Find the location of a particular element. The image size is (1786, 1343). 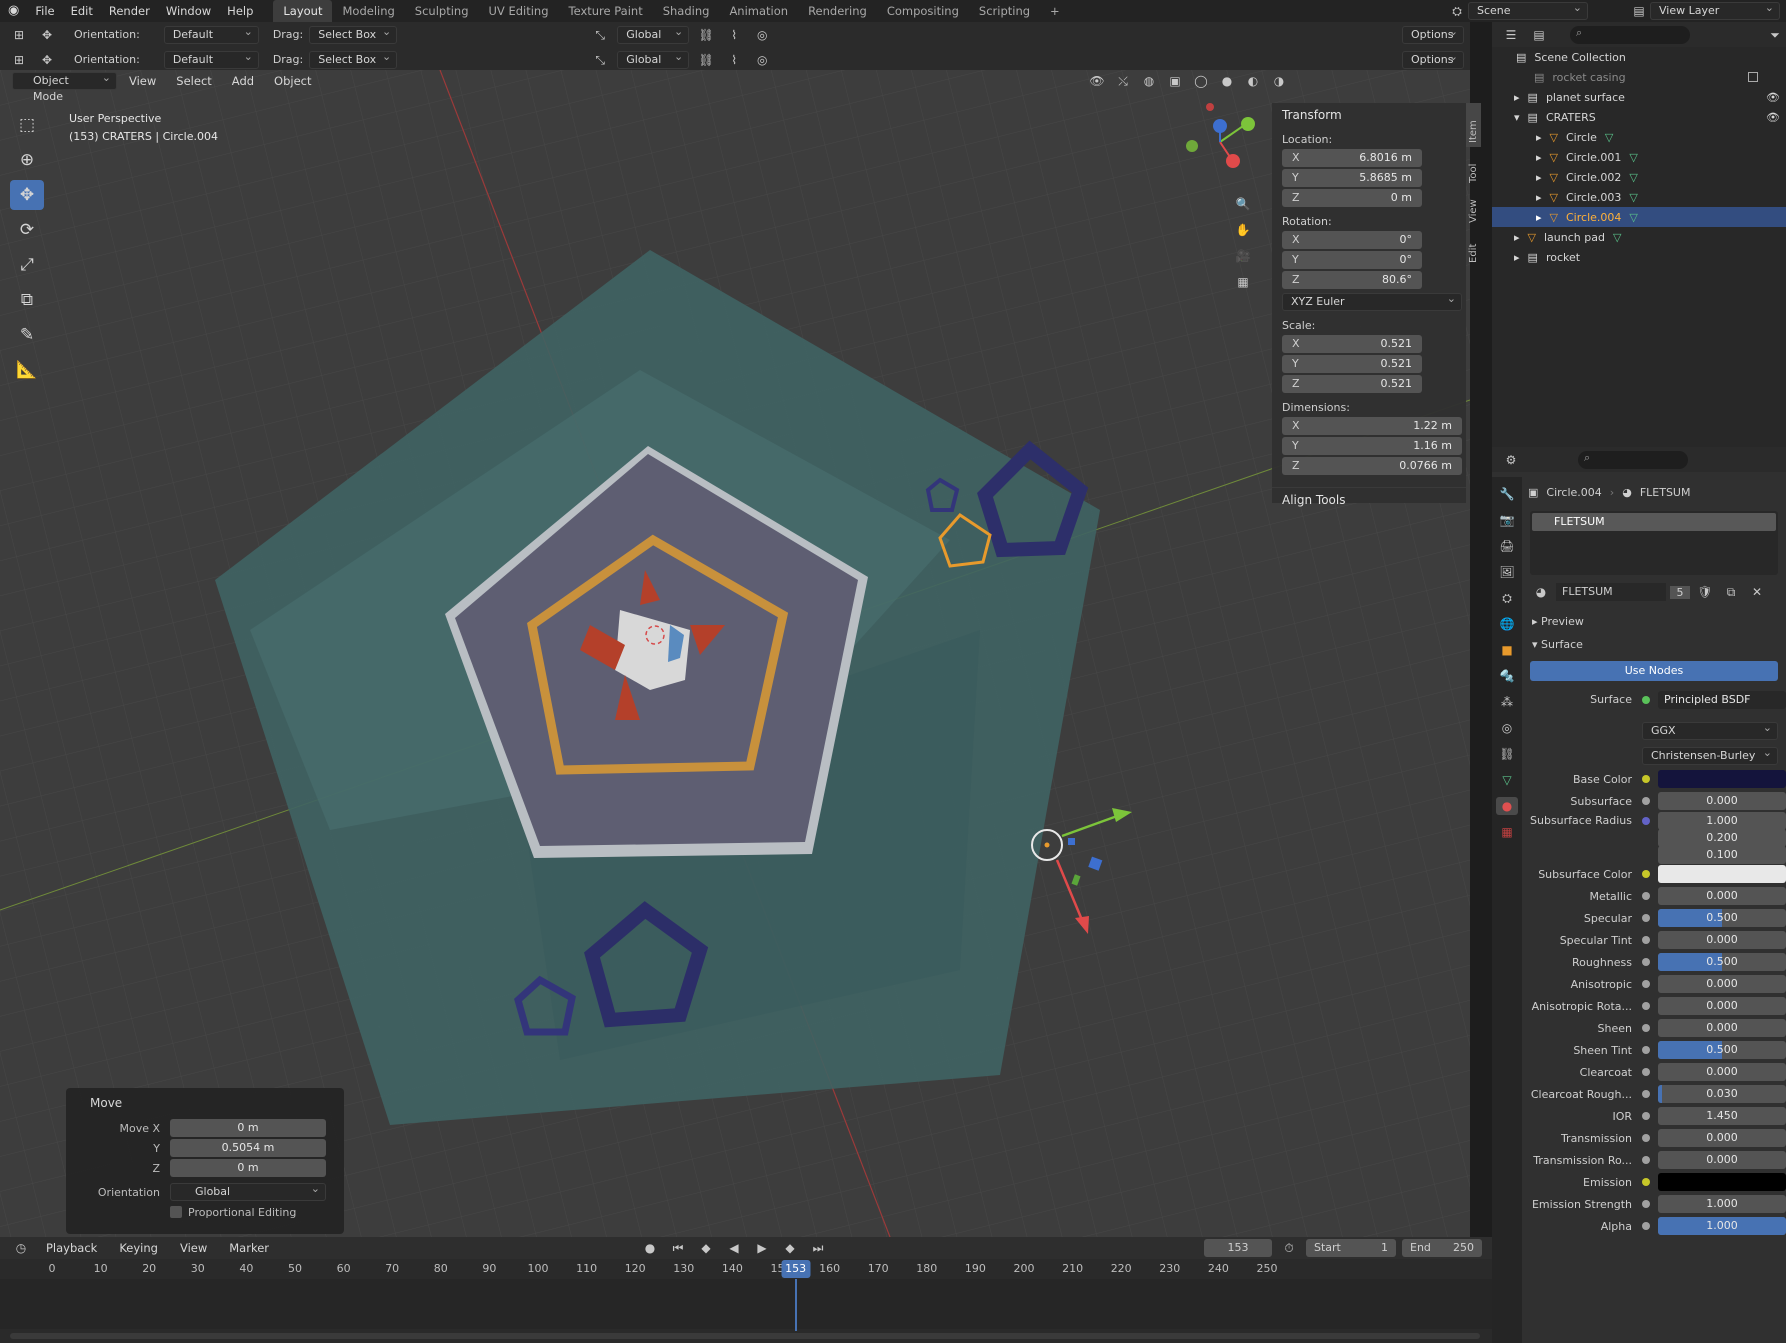

exclude-checkbox is located at coordinates (1753, 77).